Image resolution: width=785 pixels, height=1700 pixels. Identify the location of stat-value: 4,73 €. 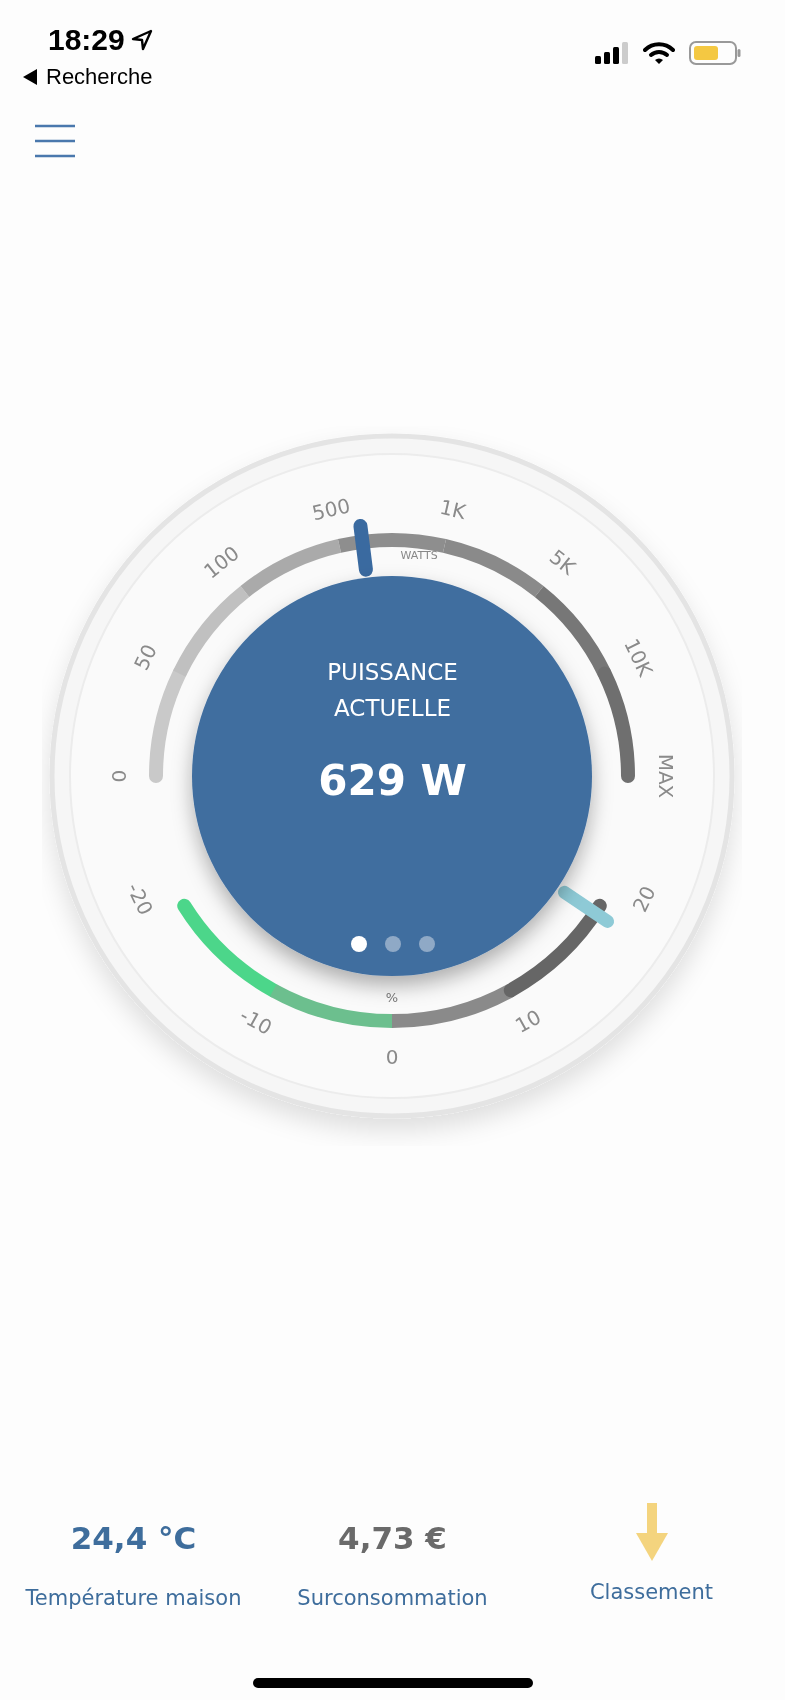
(392, 1538).